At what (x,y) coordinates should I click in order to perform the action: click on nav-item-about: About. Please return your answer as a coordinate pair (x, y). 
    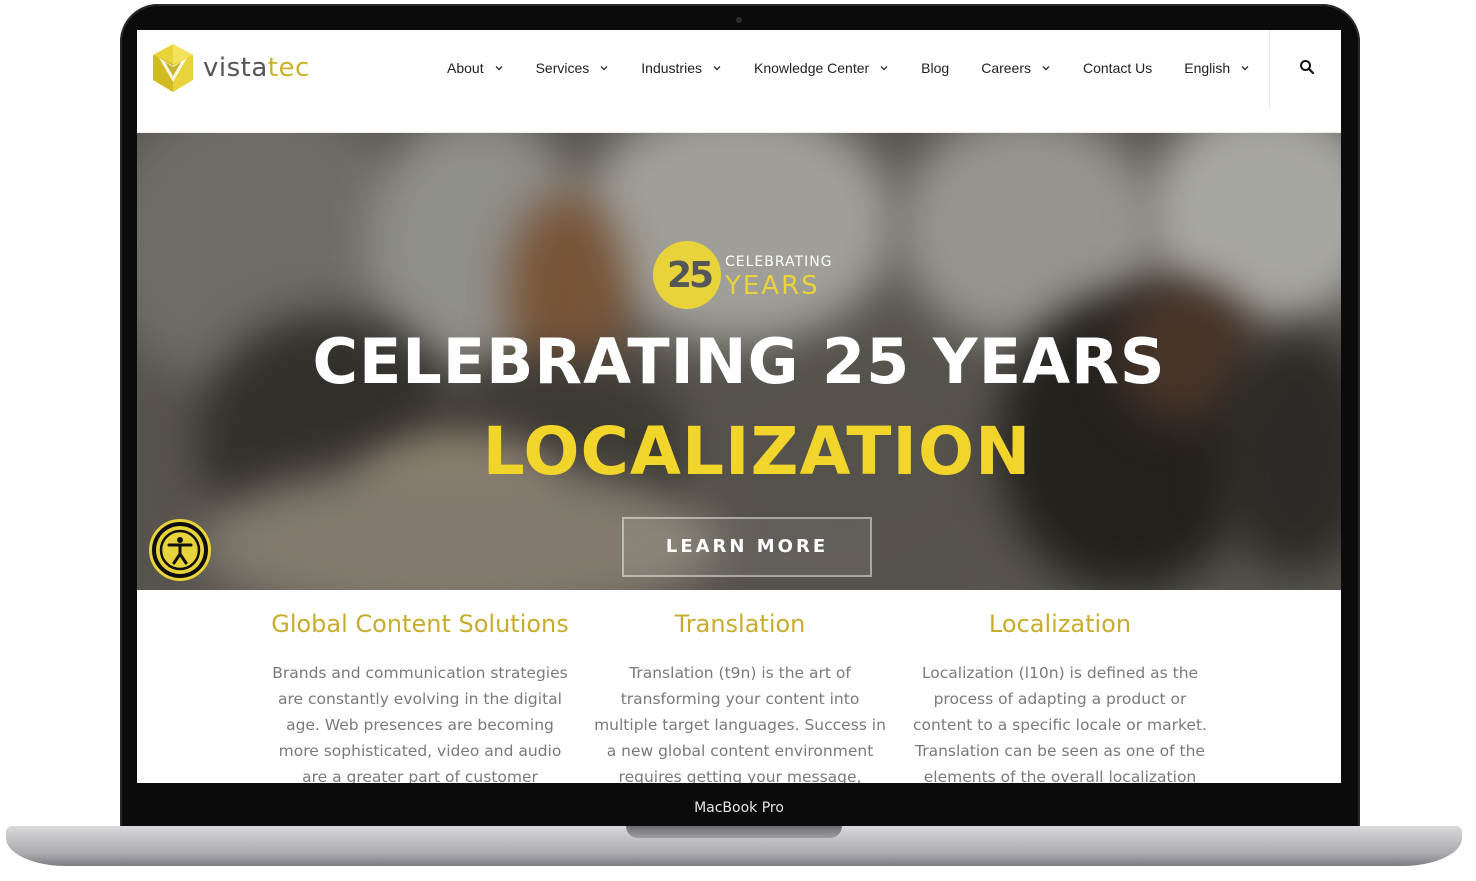
    Looking at the image, I should click on (475, 68).